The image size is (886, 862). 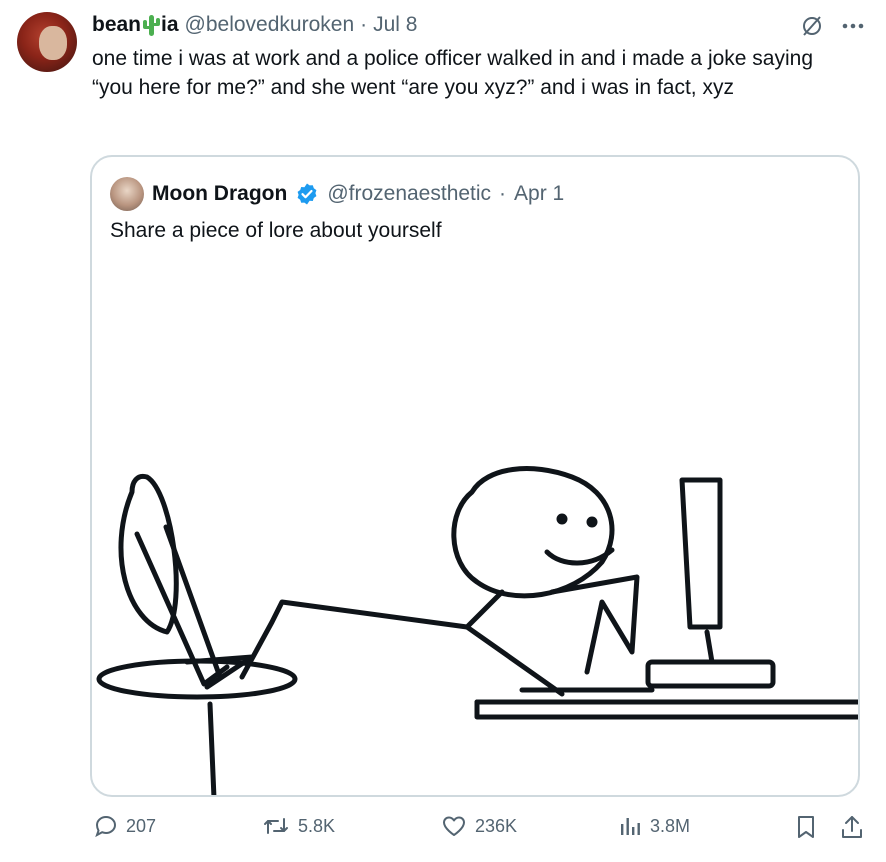 I want to click on views-icon, so click(x=630, y=826).